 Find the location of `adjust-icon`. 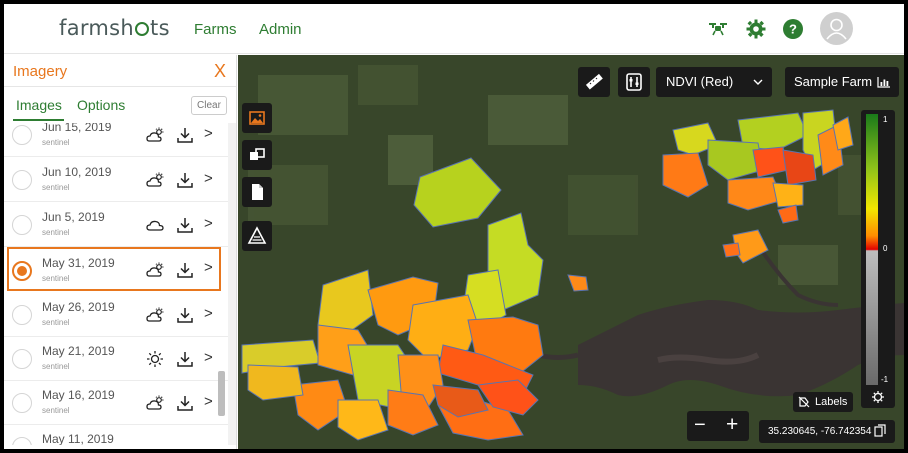

adjust-icon is located at coordinates (634, 82).